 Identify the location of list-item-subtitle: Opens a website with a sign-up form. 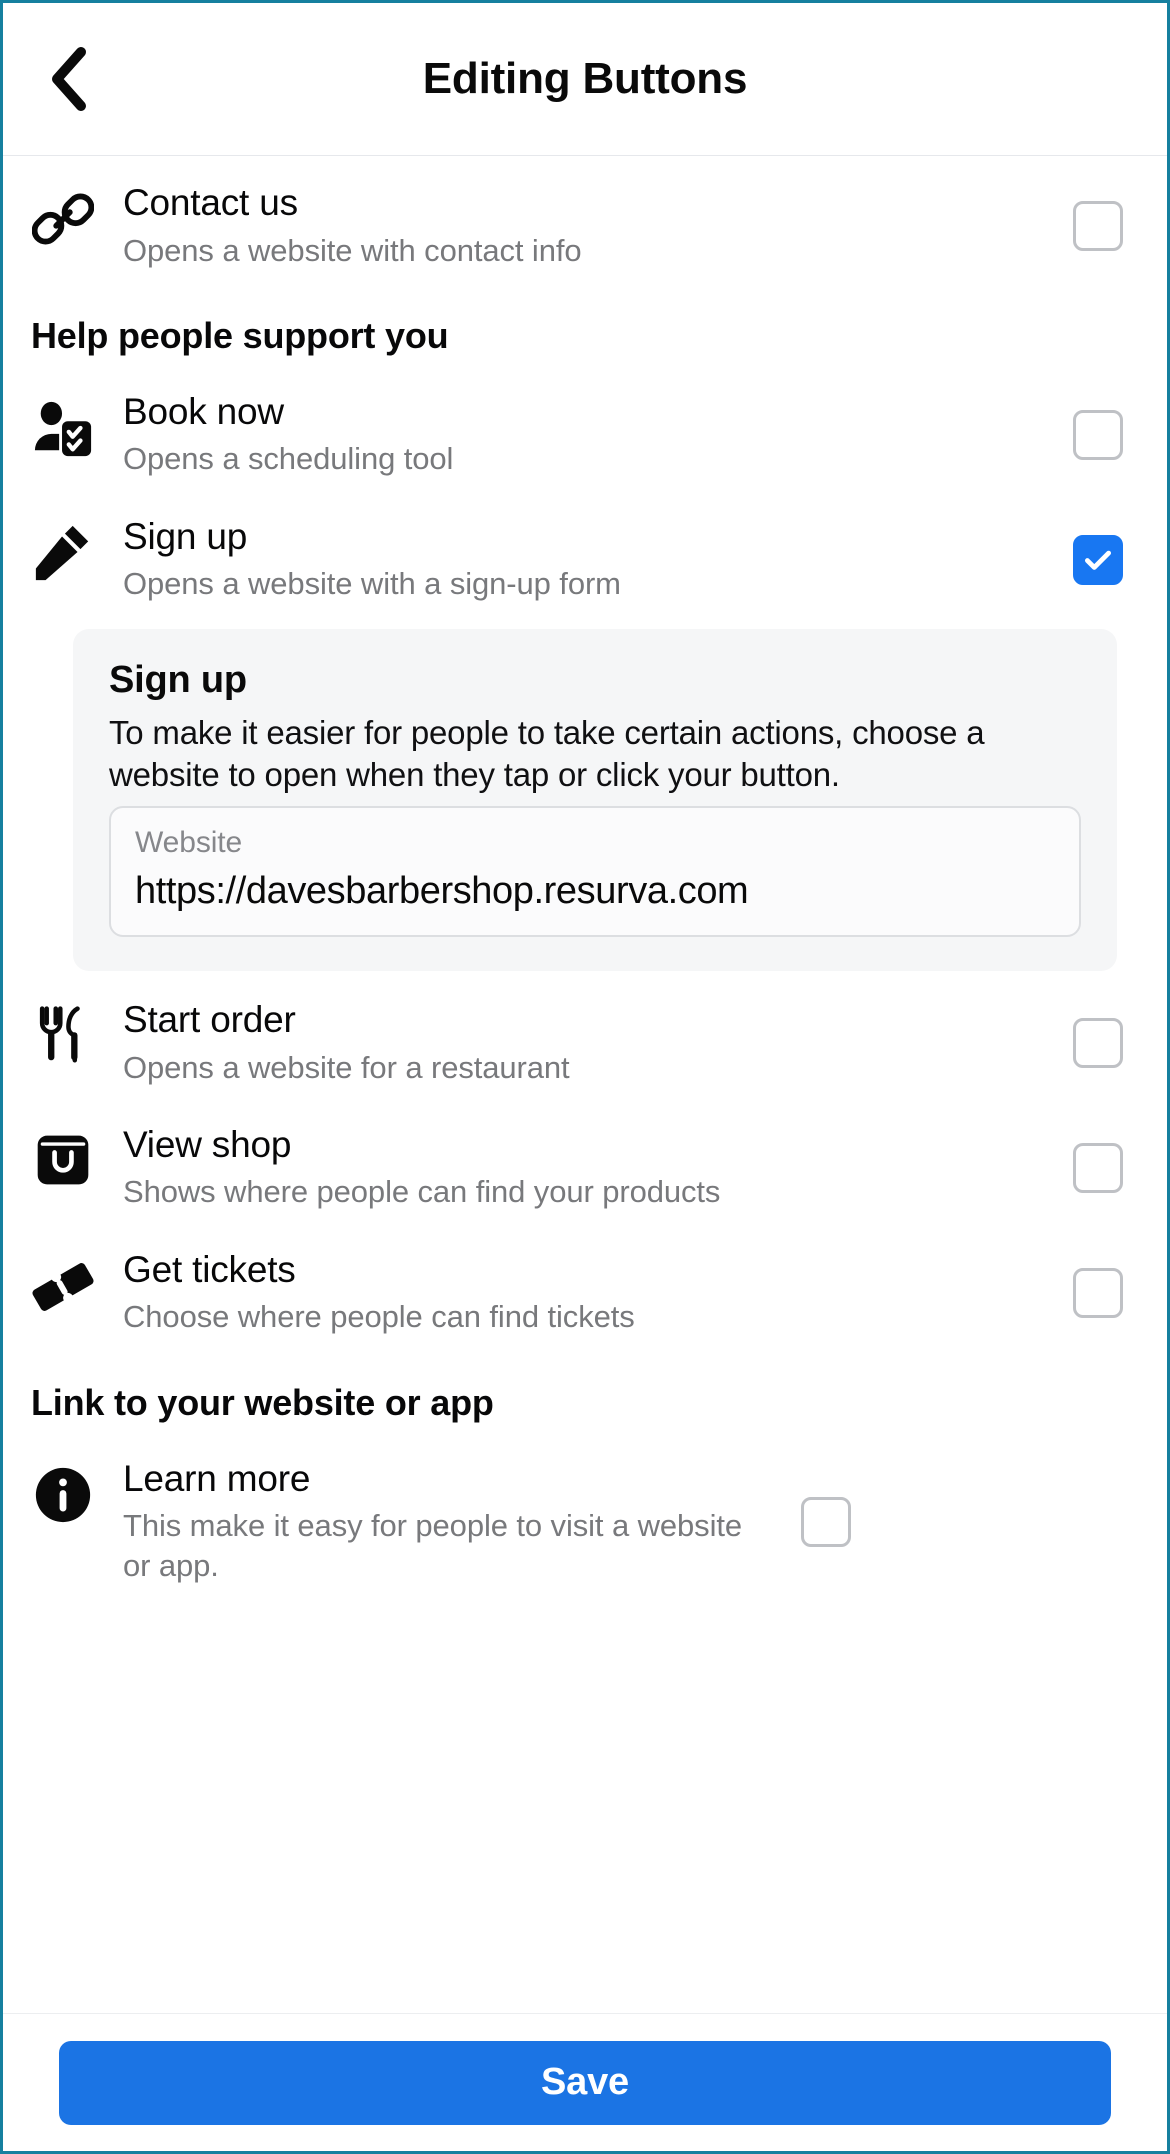
(372, 584).